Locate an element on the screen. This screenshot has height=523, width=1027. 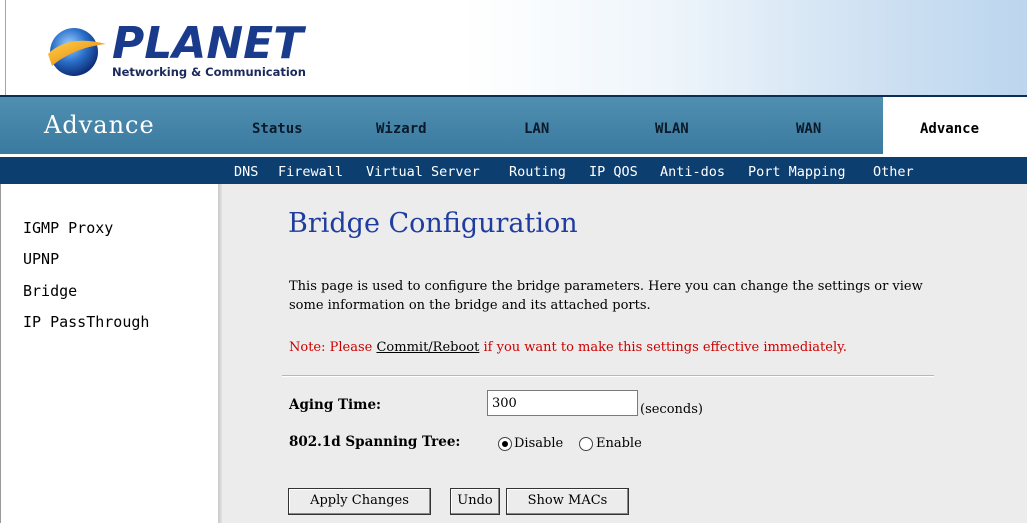
section-title: Advance is located at coordinates (99, 125).